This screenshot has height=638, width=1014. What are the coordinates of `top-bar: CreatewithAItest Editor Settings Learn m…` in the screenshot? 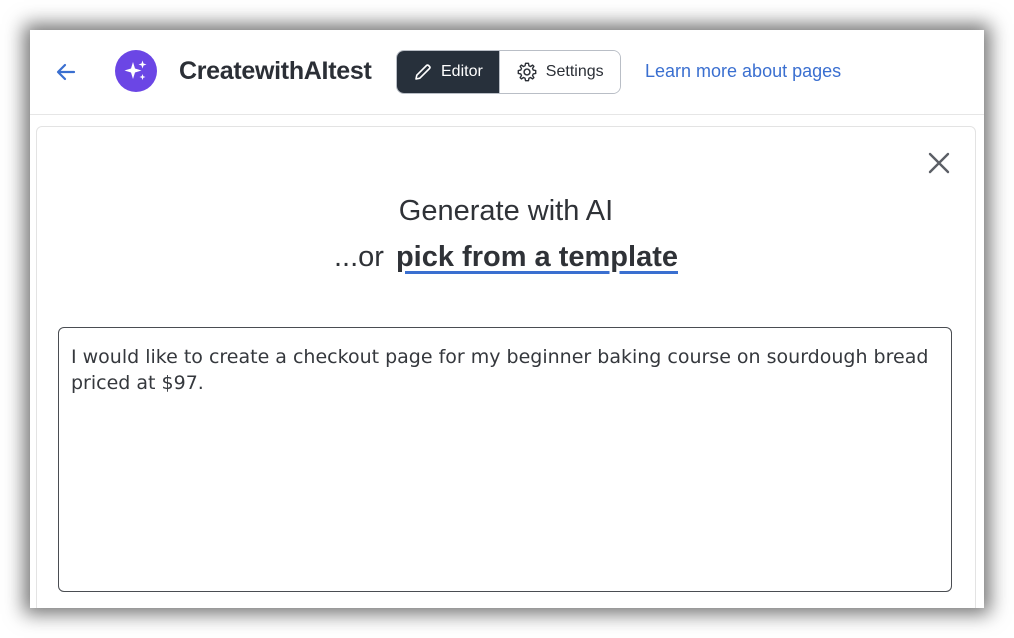 It's located at (507, 72).